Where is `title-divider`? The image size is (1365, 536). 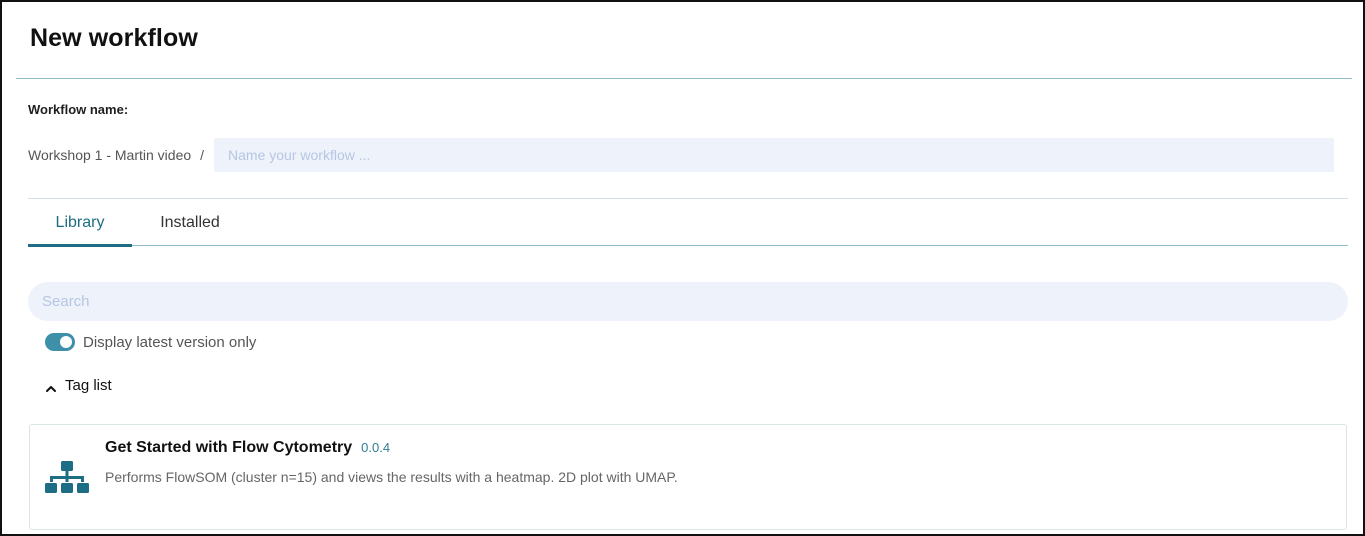 title-divider is located at coordinates (684, 78).